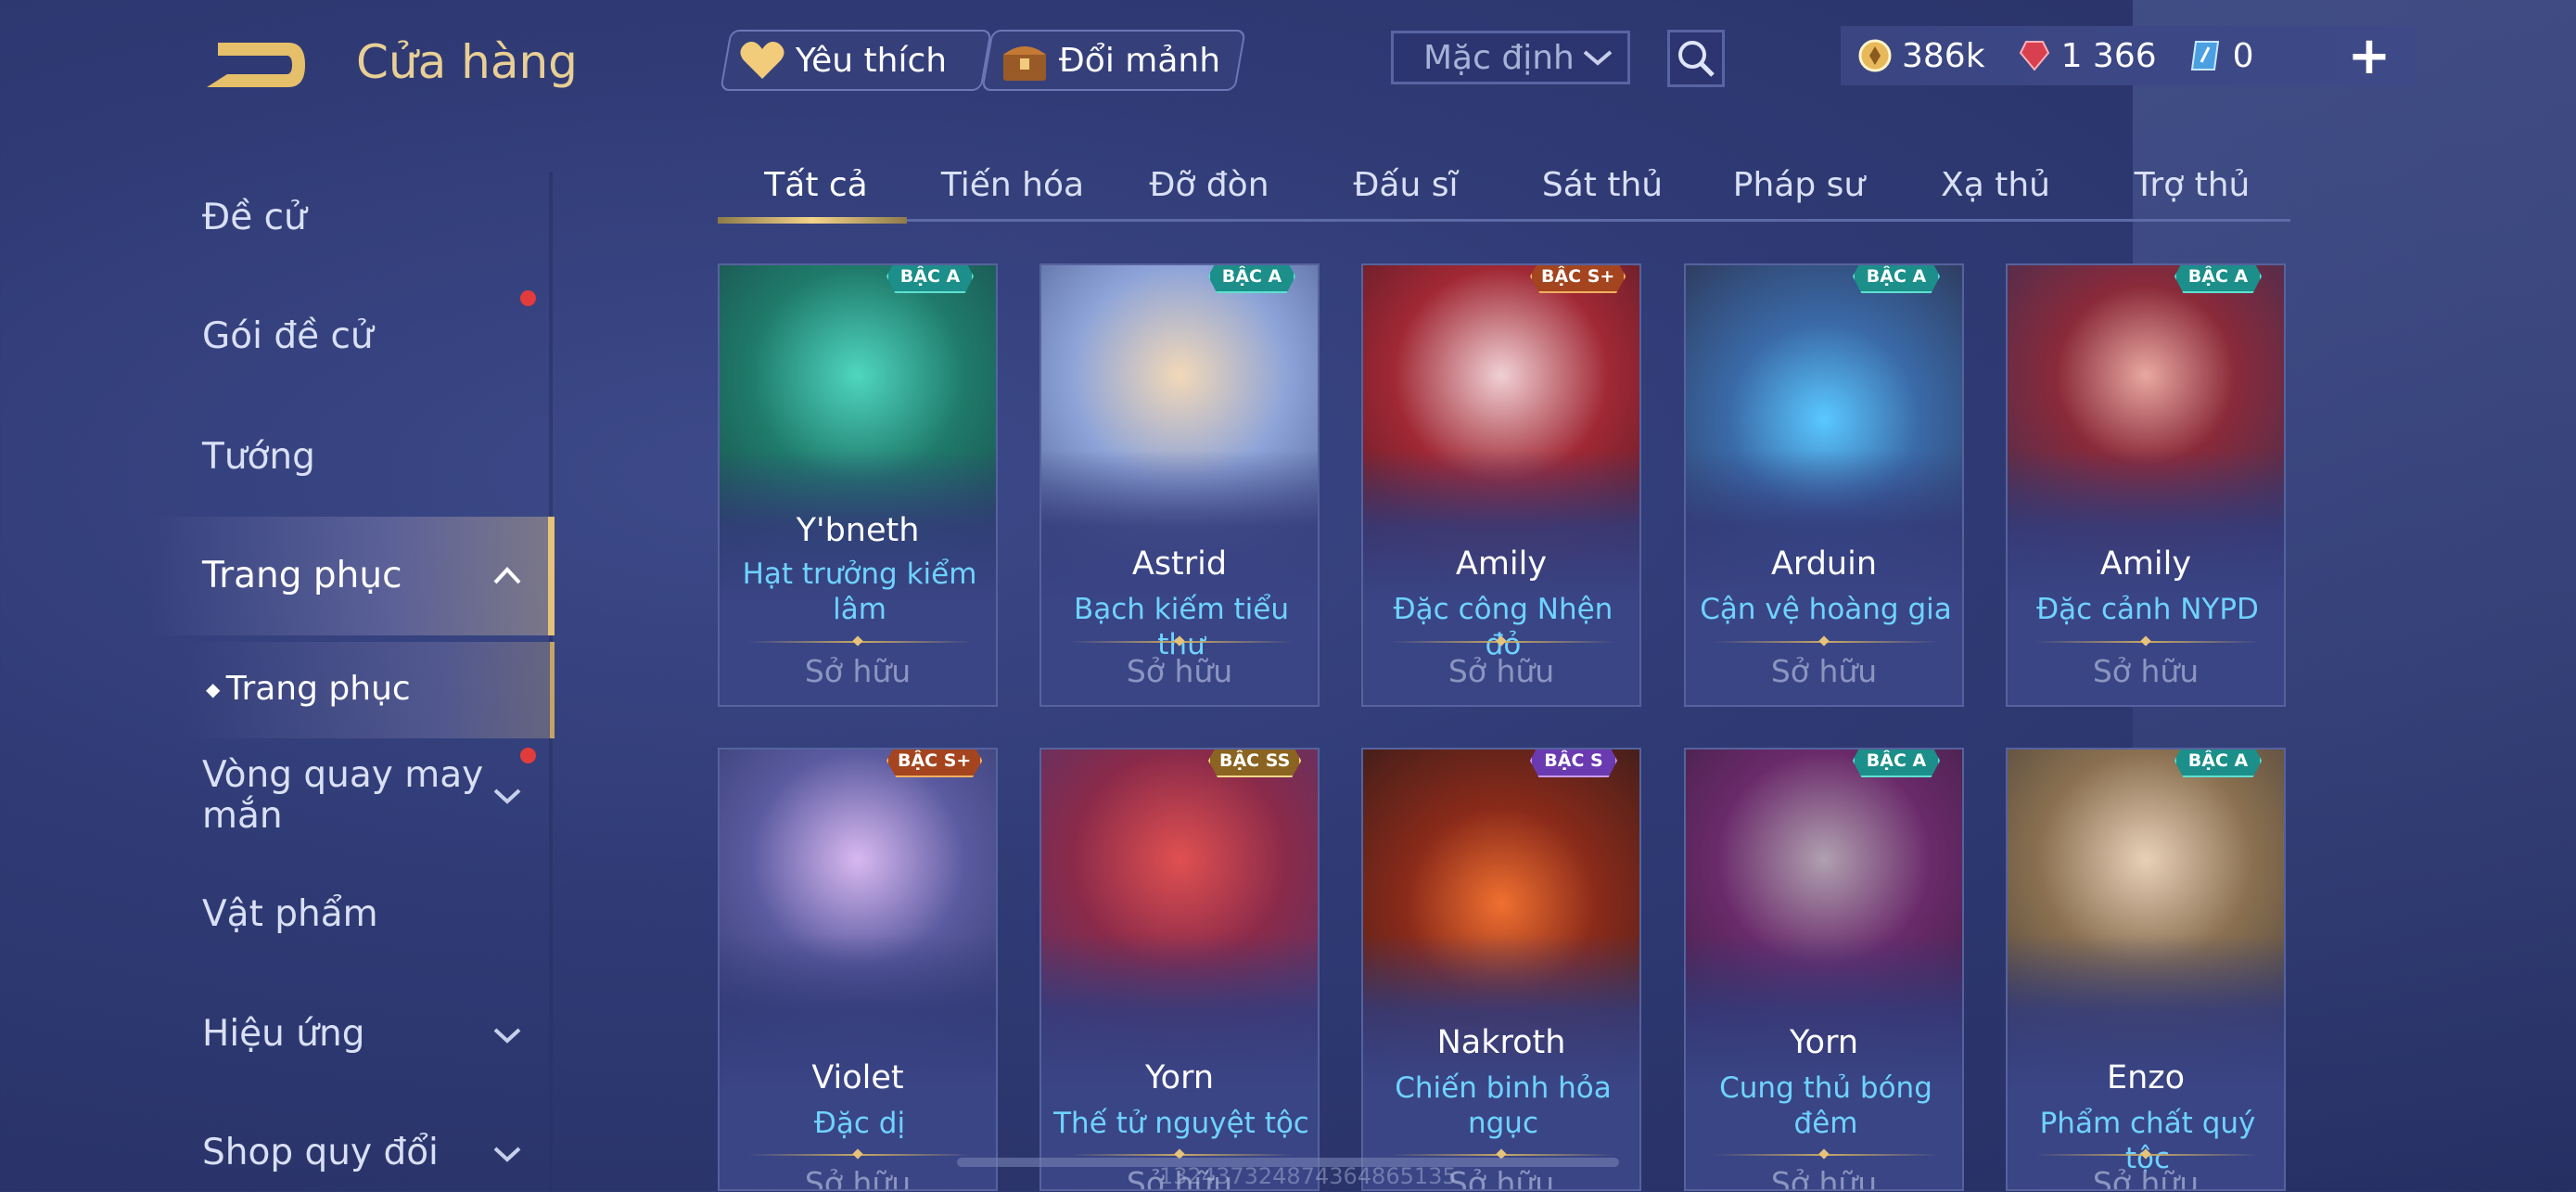 Image resolution: width=2576 pixels, height=1192 pixels. What do you see at coordinates (1308, 1176) in the screenshot?
I see `user-id-watermark: 132437324874364865135` at bounding box center [1308, 1176].